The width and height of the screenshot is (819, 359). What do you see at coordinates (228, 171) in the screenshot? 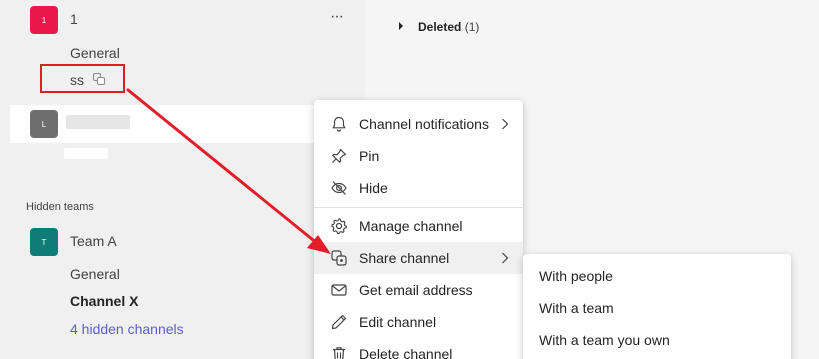
I see `annotation-arrow` at bounding box center [228, 171].